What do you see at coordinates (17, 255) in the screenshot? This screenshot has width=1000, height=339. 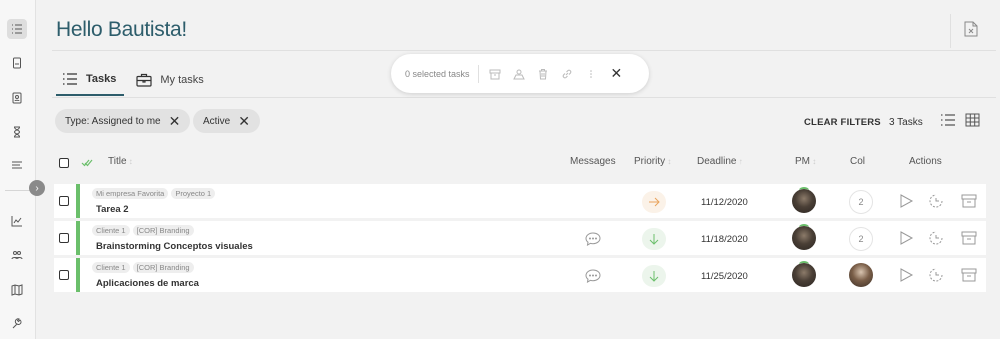 I see `team-icon` at bounding box center [17, 255].